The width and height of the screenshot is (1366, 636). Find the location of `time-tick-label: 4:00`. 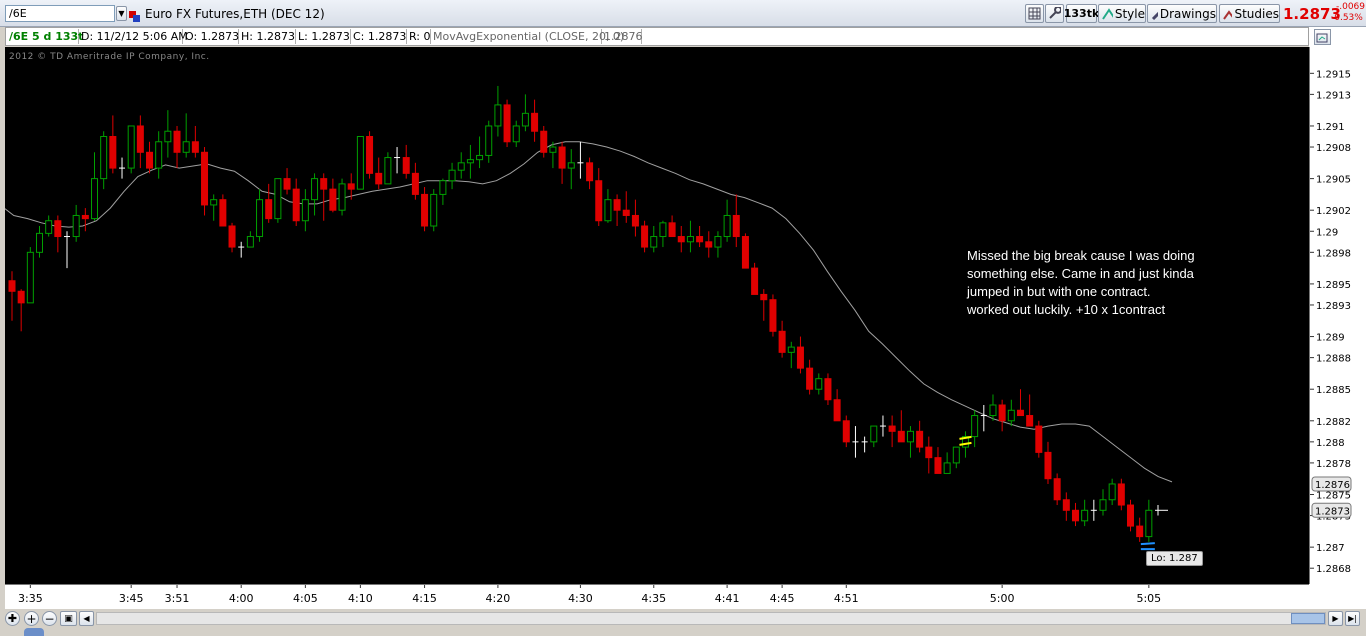

time-tick-label: 4:00 is located at coordinates (241, 598).